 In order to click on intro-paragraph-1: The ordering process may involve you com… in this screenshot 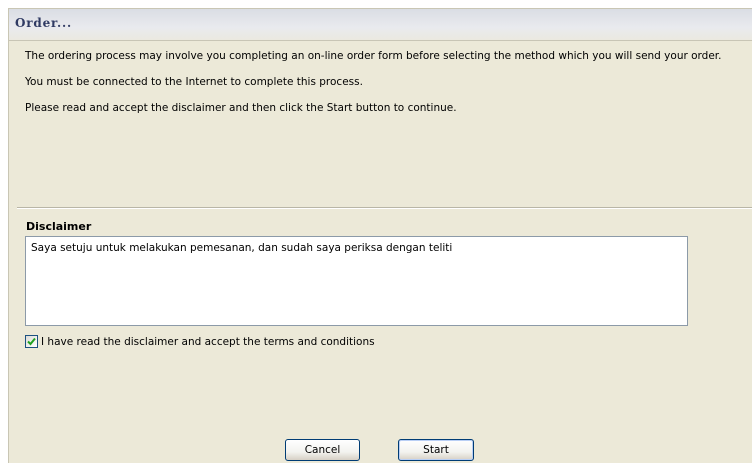, I will do `click(373, 56)`.